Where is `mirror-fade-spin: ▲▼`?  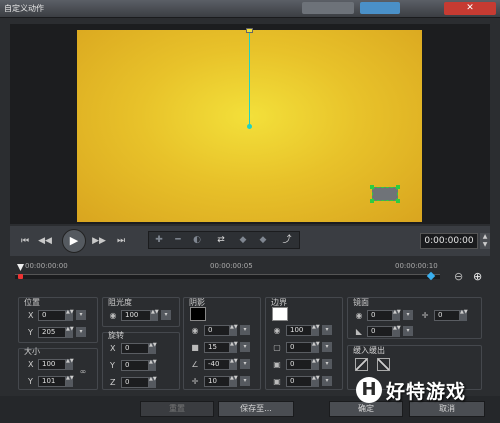 mirror-fade-spin: ▲▼ is located at coordinates (397, 331).